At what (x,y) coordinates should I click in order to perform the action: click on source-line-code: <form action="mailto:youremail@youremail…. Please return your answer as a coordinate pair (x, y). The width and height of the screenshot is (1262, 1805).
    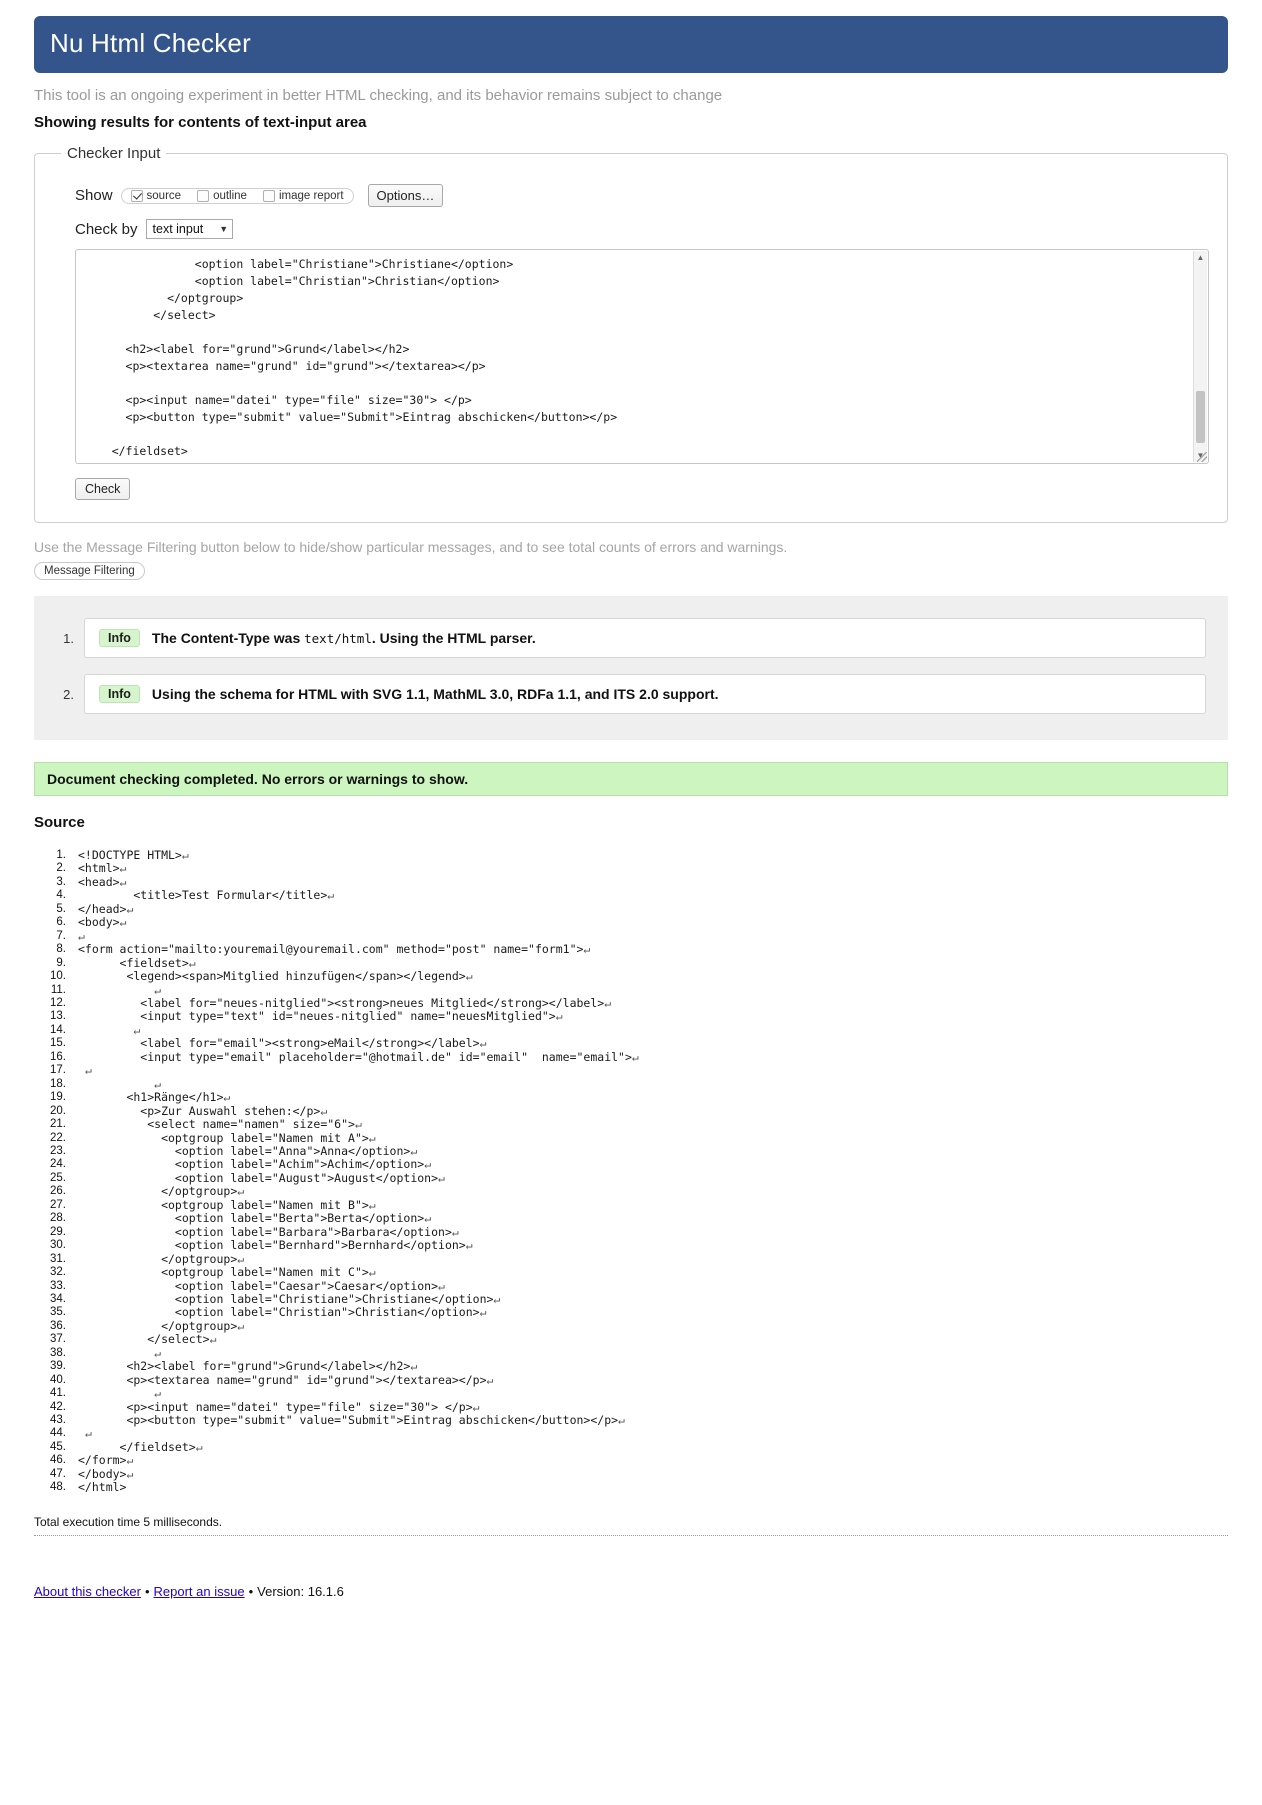
    Looking at the image, I should click on (331, 949).